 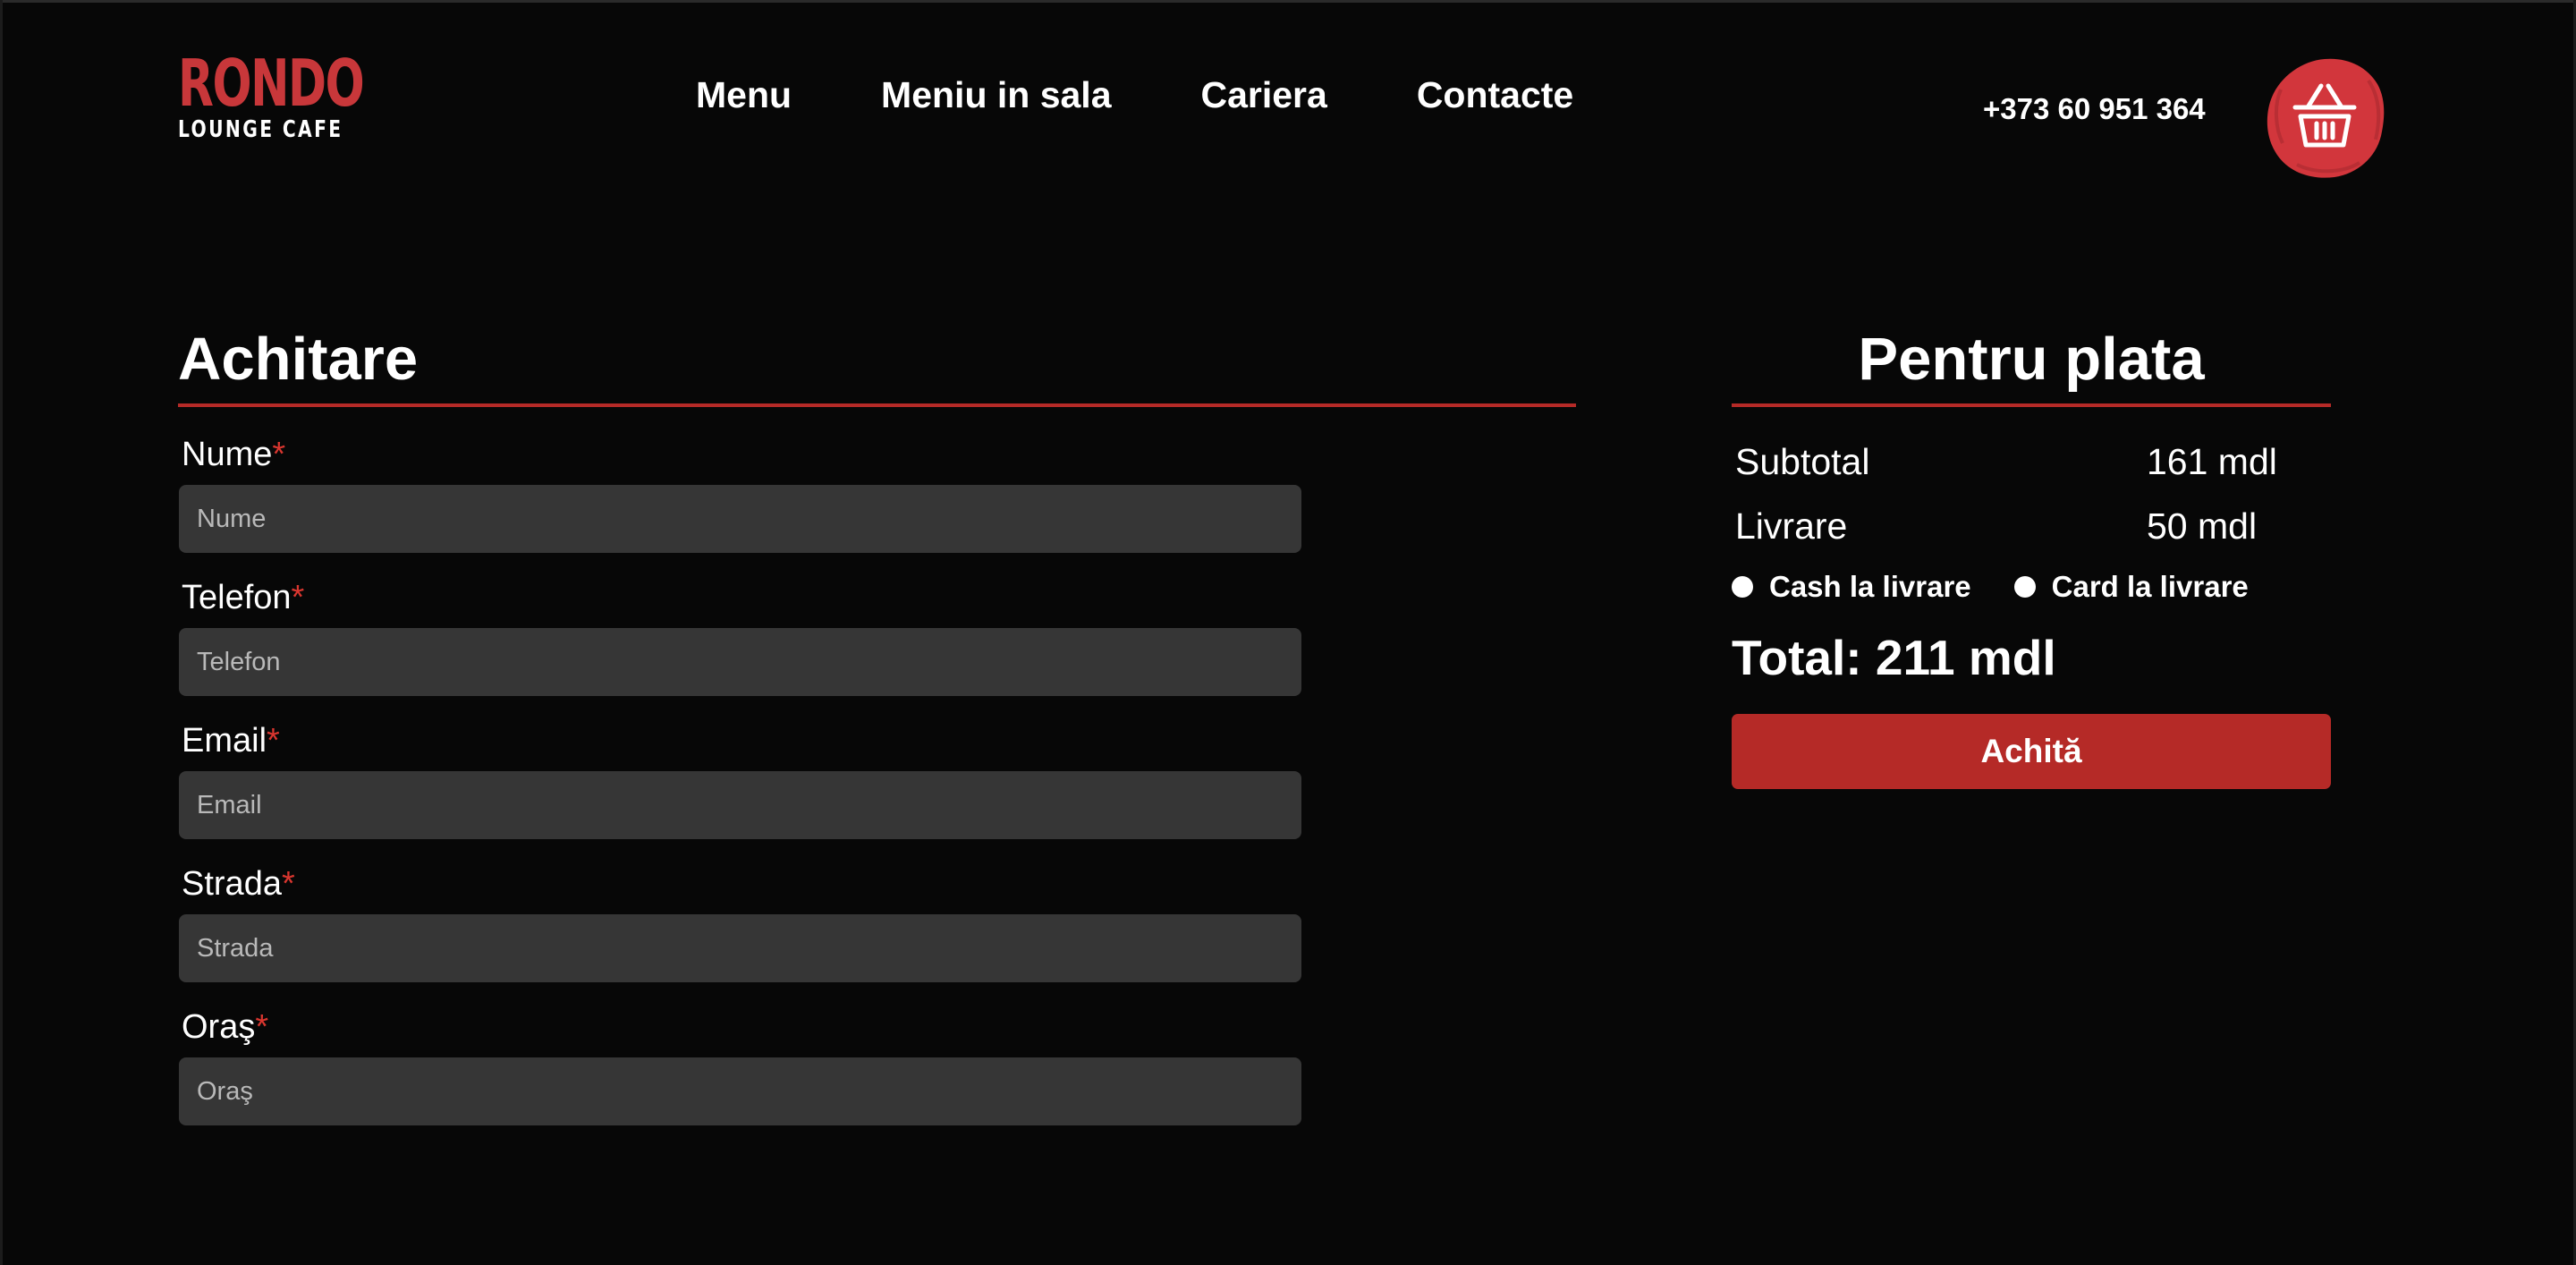 I want to click on checkout-title-divider, so click(x=877, y=405).